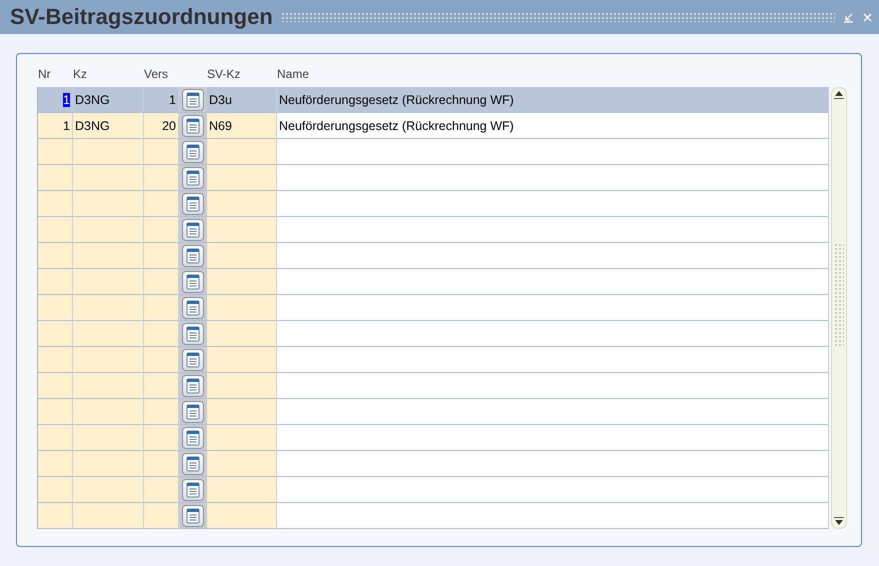  Describe the element at coordinates (161, 126) in the screenshot. I see `table-cell: 20` at that location.